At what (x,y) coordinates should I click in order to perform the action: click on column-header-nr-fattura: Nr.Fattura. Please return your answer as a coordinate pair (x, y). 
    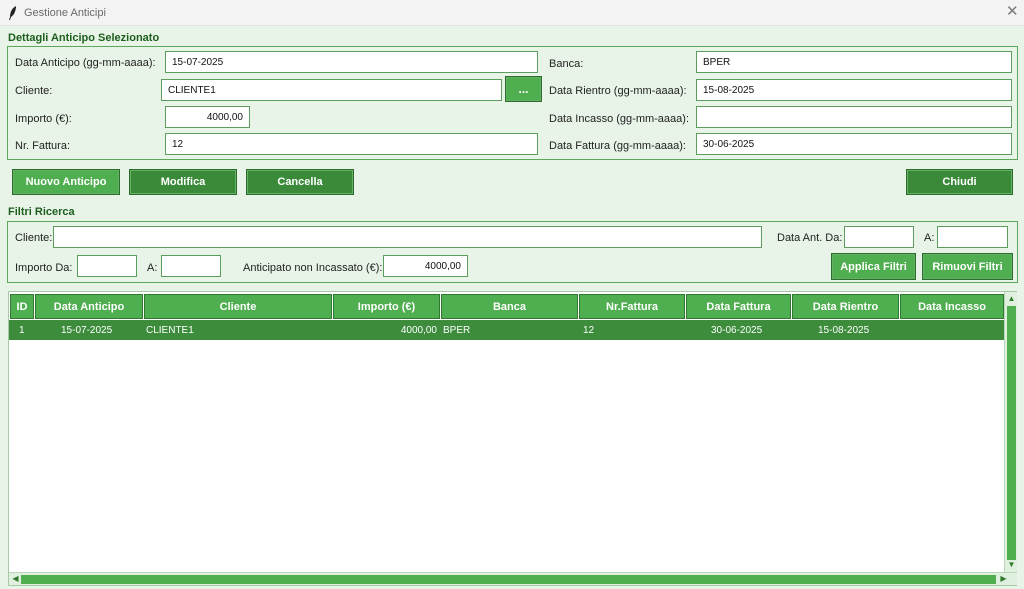
    Looking at the image, I should click on (632, 306).